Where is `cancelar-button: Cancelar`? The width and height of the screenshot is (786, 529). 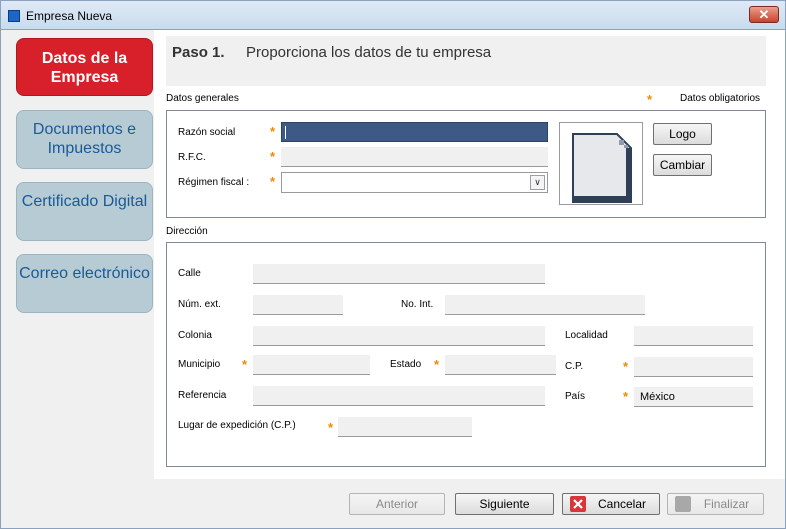
cancelar-button: Cancelar is located at coordinates (611, 504).